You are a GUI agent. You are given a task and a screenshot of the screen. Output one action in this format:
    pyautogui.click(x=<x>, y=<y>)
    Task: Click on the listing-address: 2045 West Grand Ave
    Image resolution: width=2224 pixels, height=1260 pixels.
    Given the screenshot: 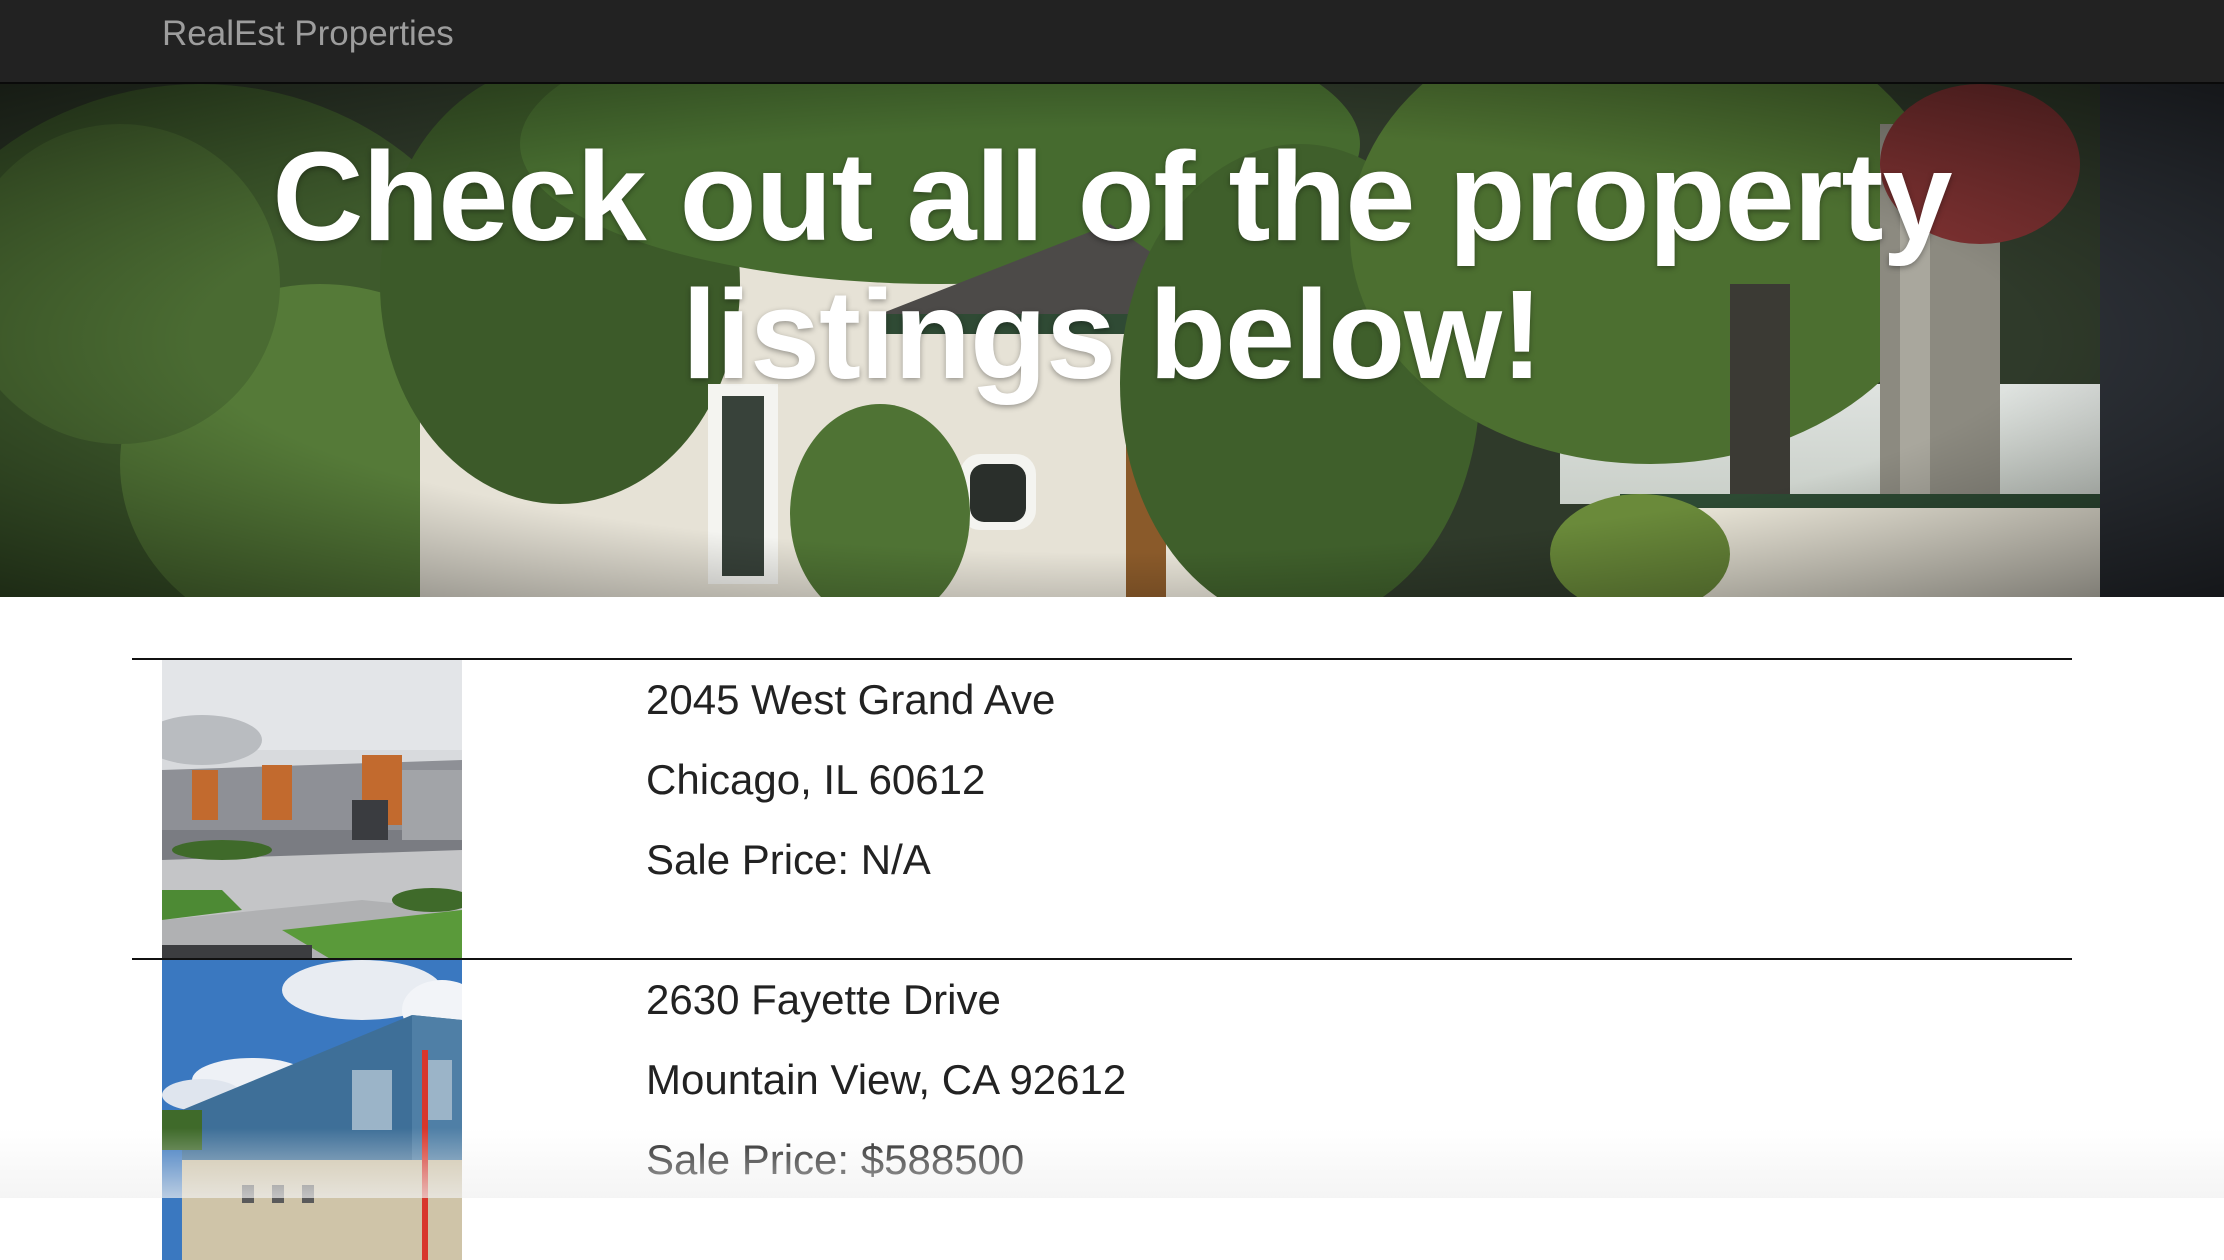 What is the action you would take?
    pyautogui.click(x=851, y=699)
    